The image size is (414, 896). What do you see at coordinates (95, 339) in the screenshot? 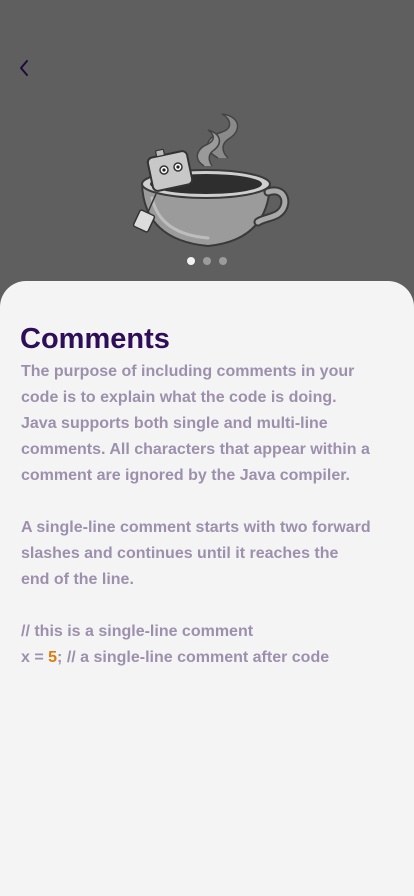
I see `lesson-title: Comments` at bounding box center [95, 339].